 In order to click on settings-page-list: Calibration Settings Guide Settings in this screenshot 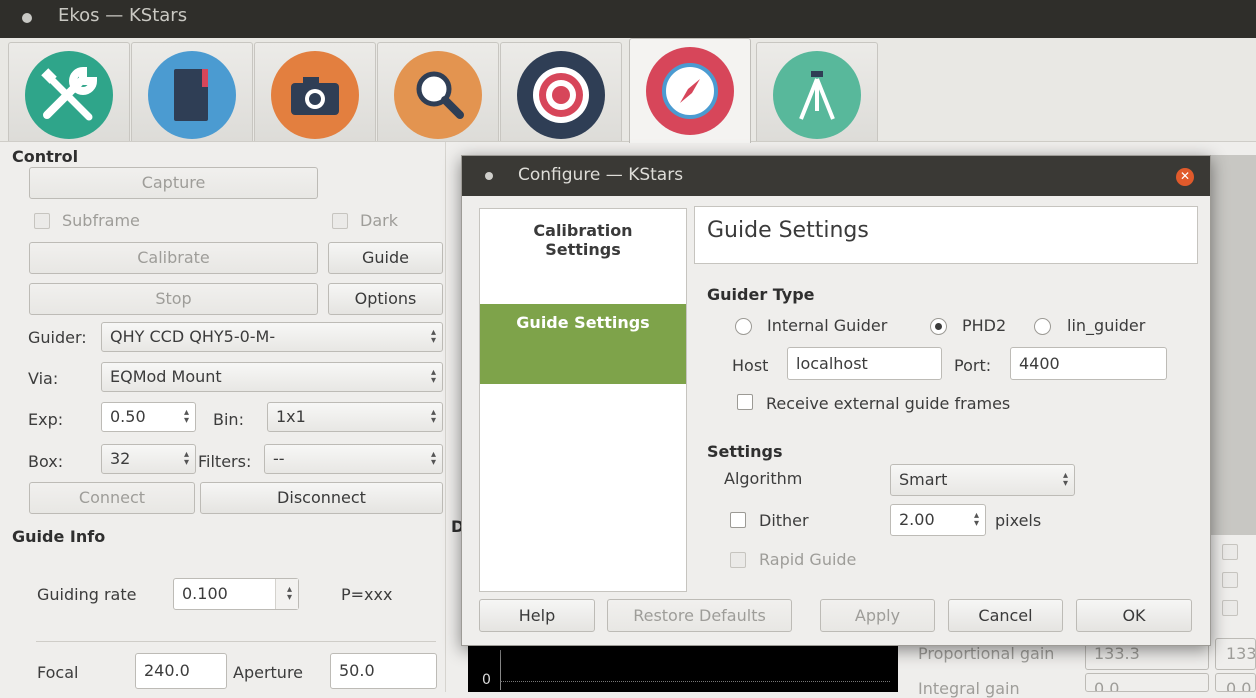, I will do `click(583, 400)`.